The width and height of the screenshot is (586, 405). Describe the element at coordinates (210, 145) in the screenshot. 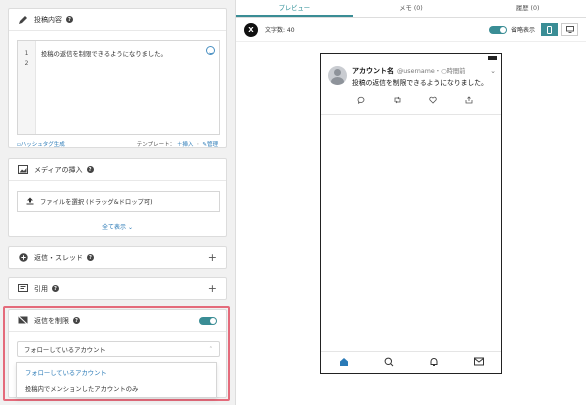

I see `template-manage-link: ✎管理` at that location.